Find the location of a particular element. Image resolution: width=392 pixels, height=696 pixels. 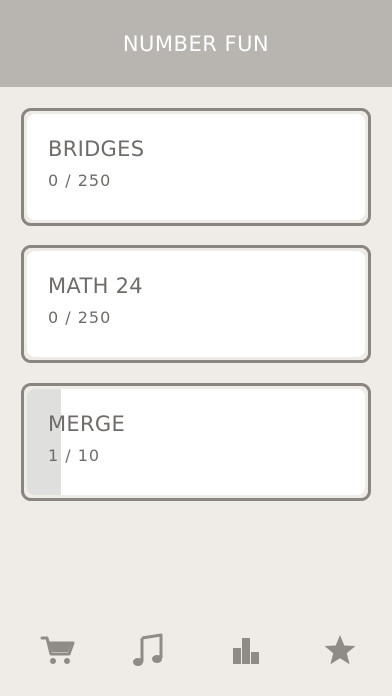

card-face: MERGE 1 / 10 is located at coordinates (196, 442).